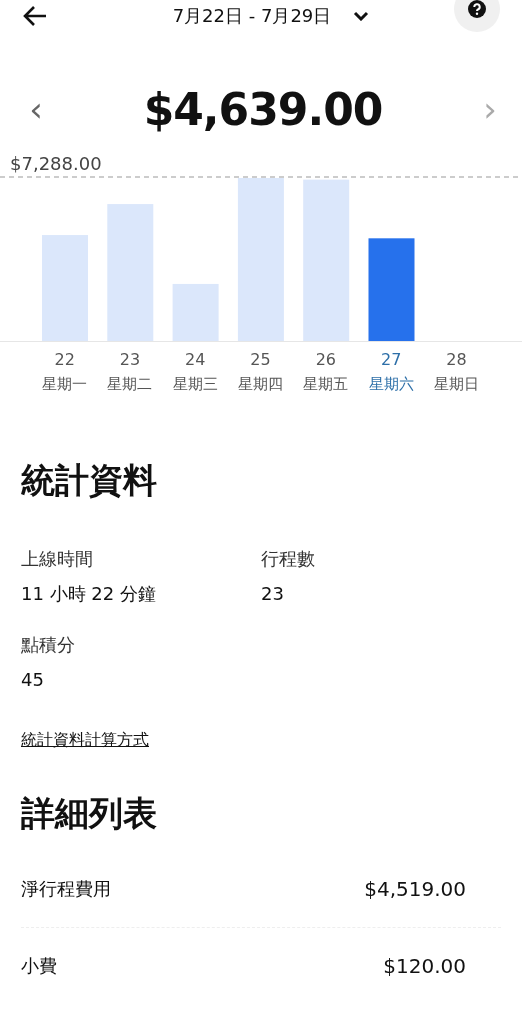  Describe the element at coordinates (415, 889) in the screenshot. I see `row-amount: $4,519.00` at that location.